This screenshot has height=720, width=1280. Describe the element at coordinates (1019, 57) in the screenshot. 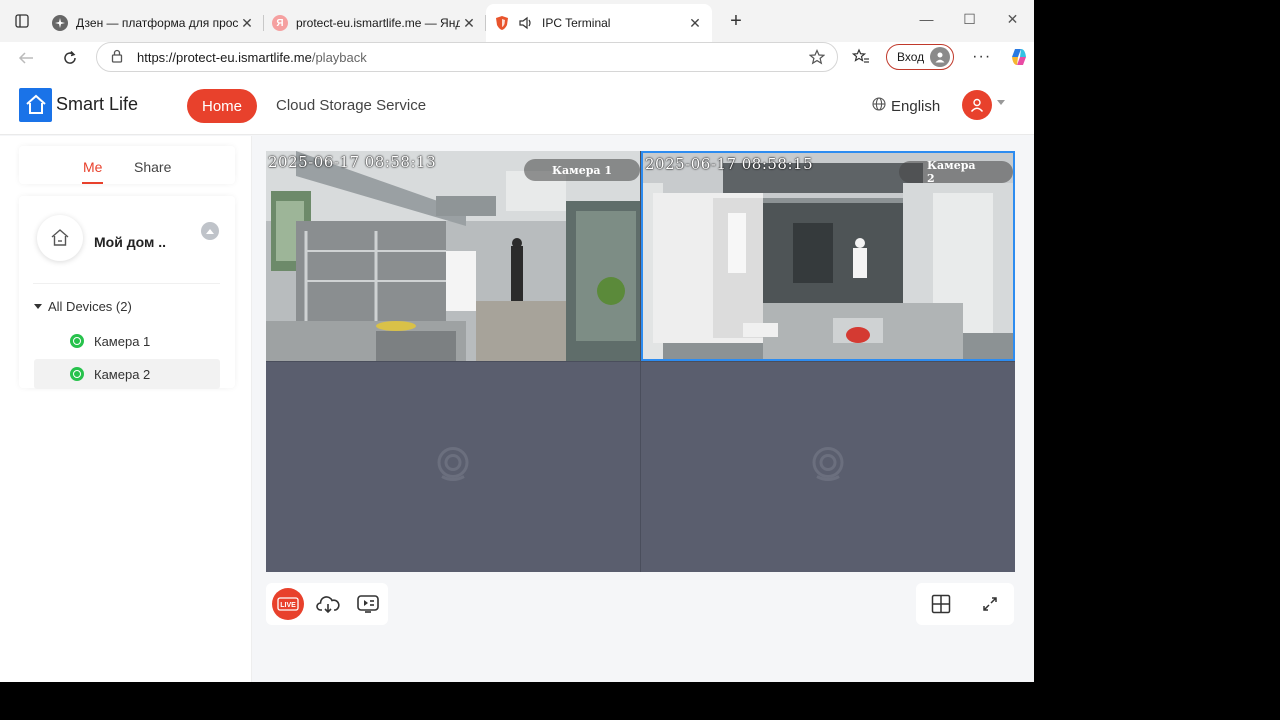

I see `copilot-icon` at that location.